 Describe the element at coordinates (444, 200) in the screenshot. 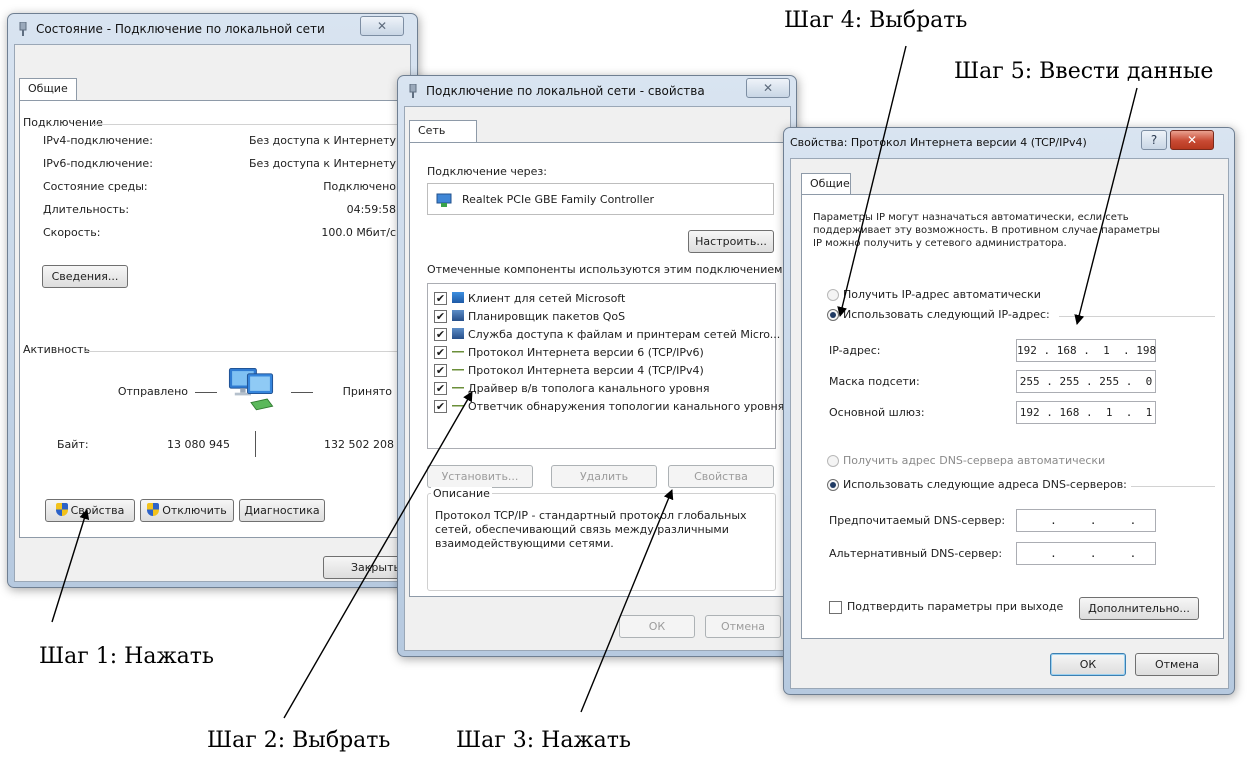

I see `adapter-icon` at that location.